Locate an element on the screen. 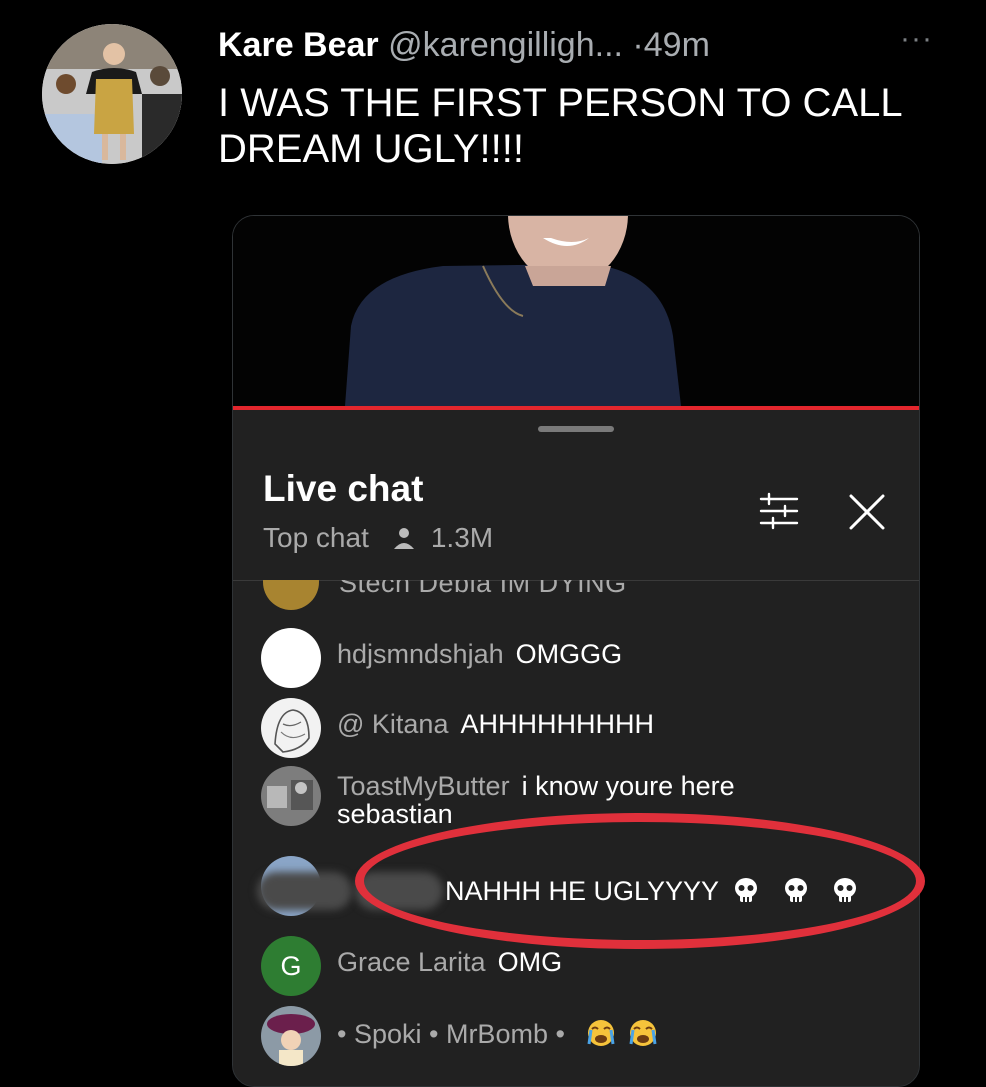  highlight-circle is located at coordinates (640, 881).